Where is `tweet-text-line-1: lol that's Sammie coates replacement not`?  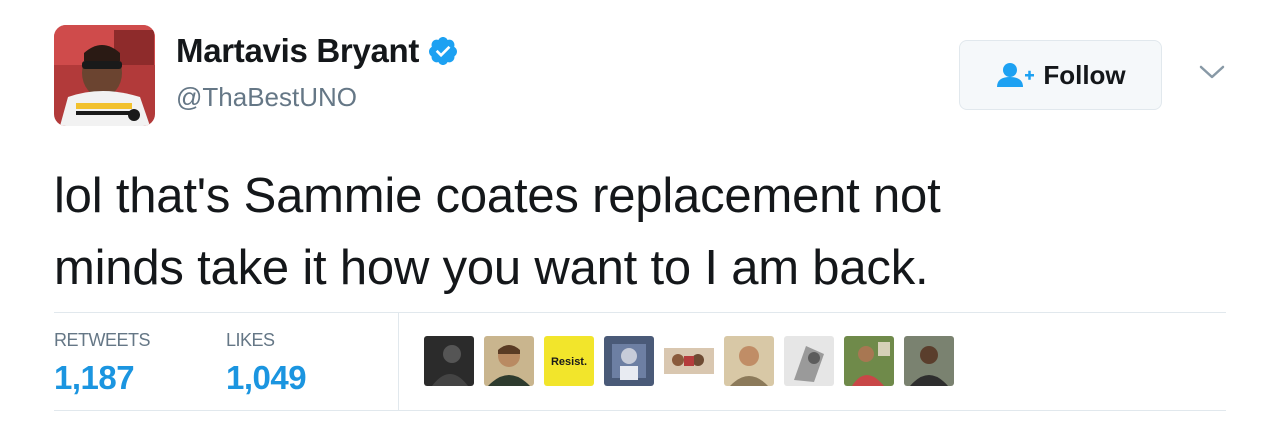 tweet-text-line-1: lol that's Sammie coates replacement not is located at coordinates (497, 196).